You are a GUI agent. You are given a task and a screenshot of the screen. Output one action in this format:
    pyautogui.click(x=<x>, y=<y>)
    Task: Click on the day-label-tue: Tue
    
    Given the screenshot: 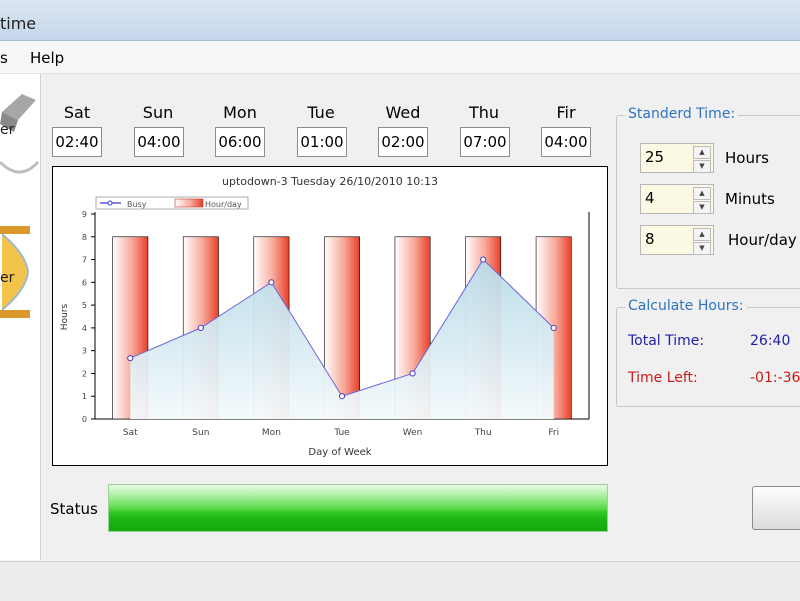 What is the action you would take?
    pyautogui.click(x=321, y=112)
    